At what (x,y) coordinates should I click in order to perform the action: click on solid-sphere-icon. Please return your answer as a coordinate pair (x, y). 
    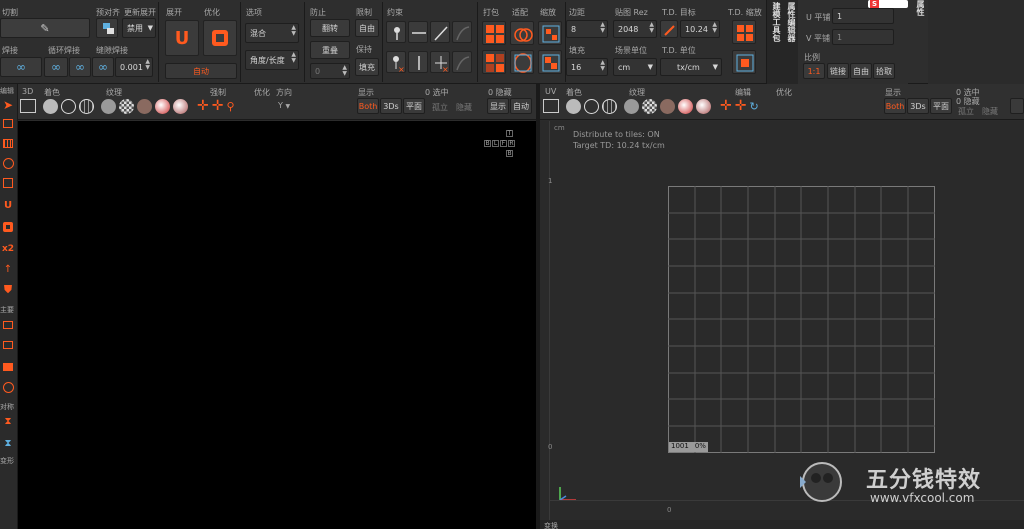
    Looking at the image, I should click on (50, 106).